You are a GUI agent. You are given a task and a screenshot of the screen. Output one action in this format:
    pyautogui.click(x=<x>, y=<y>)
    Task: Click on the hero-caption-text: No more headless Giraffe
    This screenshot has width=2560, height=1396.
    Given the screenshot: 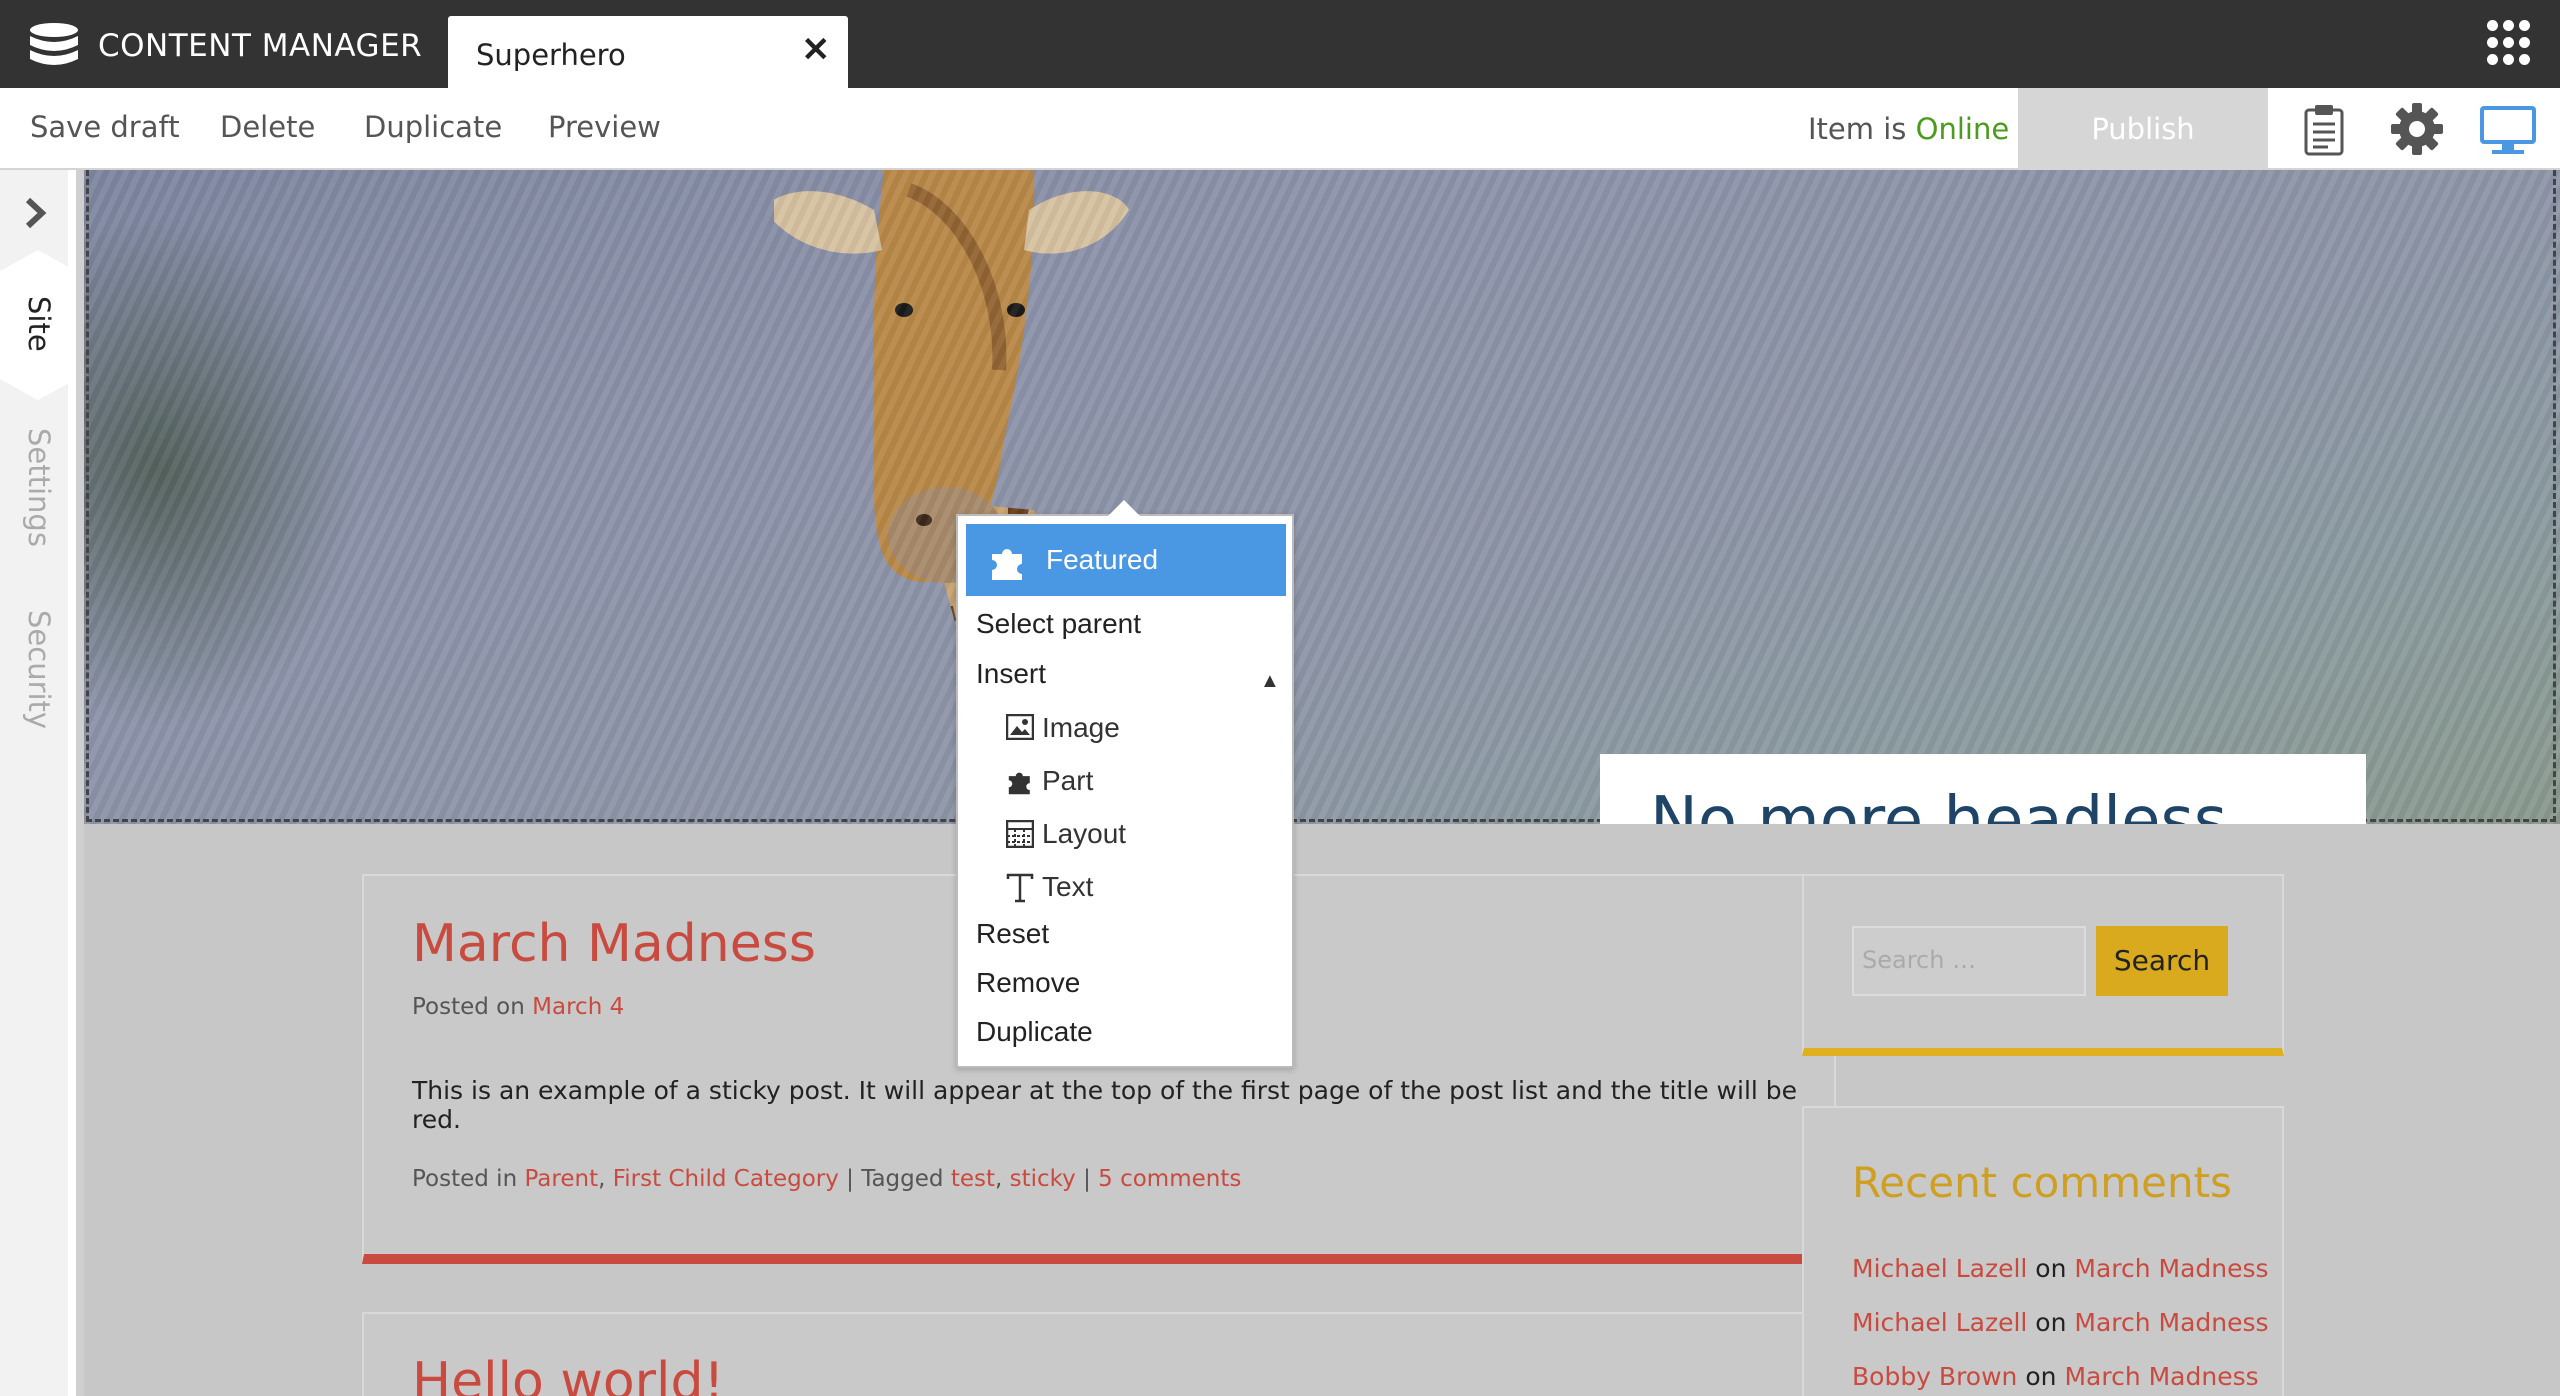 What is the action you would take?
    pyautogui.click(x=1939, y=804)
    